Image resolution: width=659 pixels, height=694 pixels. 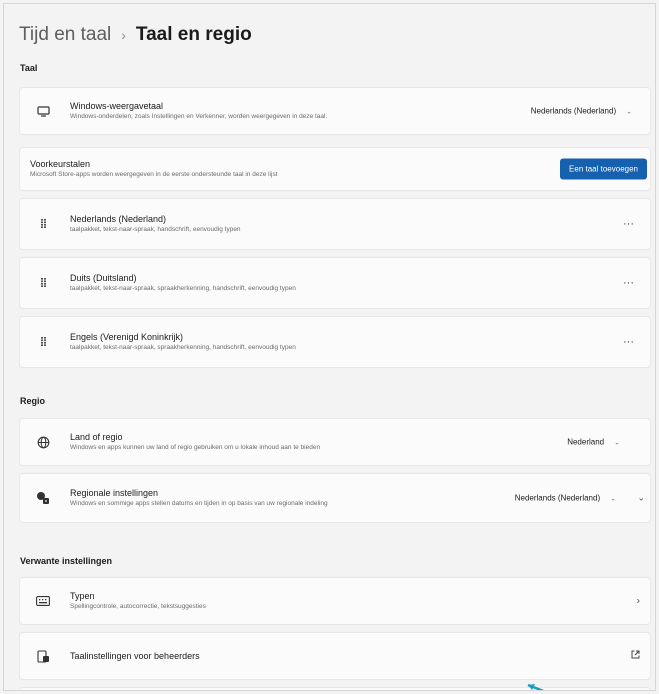 I want to click on external-link-icon, so click(x=635, y=656).